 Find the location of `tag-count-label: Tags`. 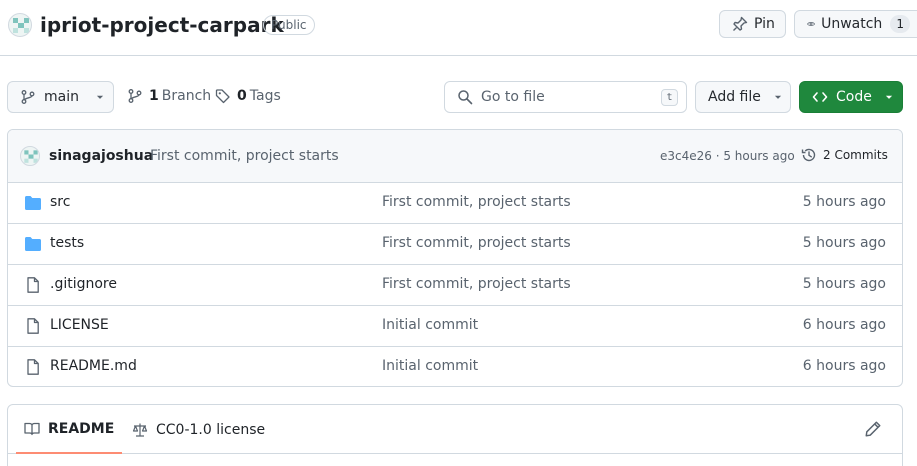

tag-count-label: Tags is located at coordinates (265, 96).